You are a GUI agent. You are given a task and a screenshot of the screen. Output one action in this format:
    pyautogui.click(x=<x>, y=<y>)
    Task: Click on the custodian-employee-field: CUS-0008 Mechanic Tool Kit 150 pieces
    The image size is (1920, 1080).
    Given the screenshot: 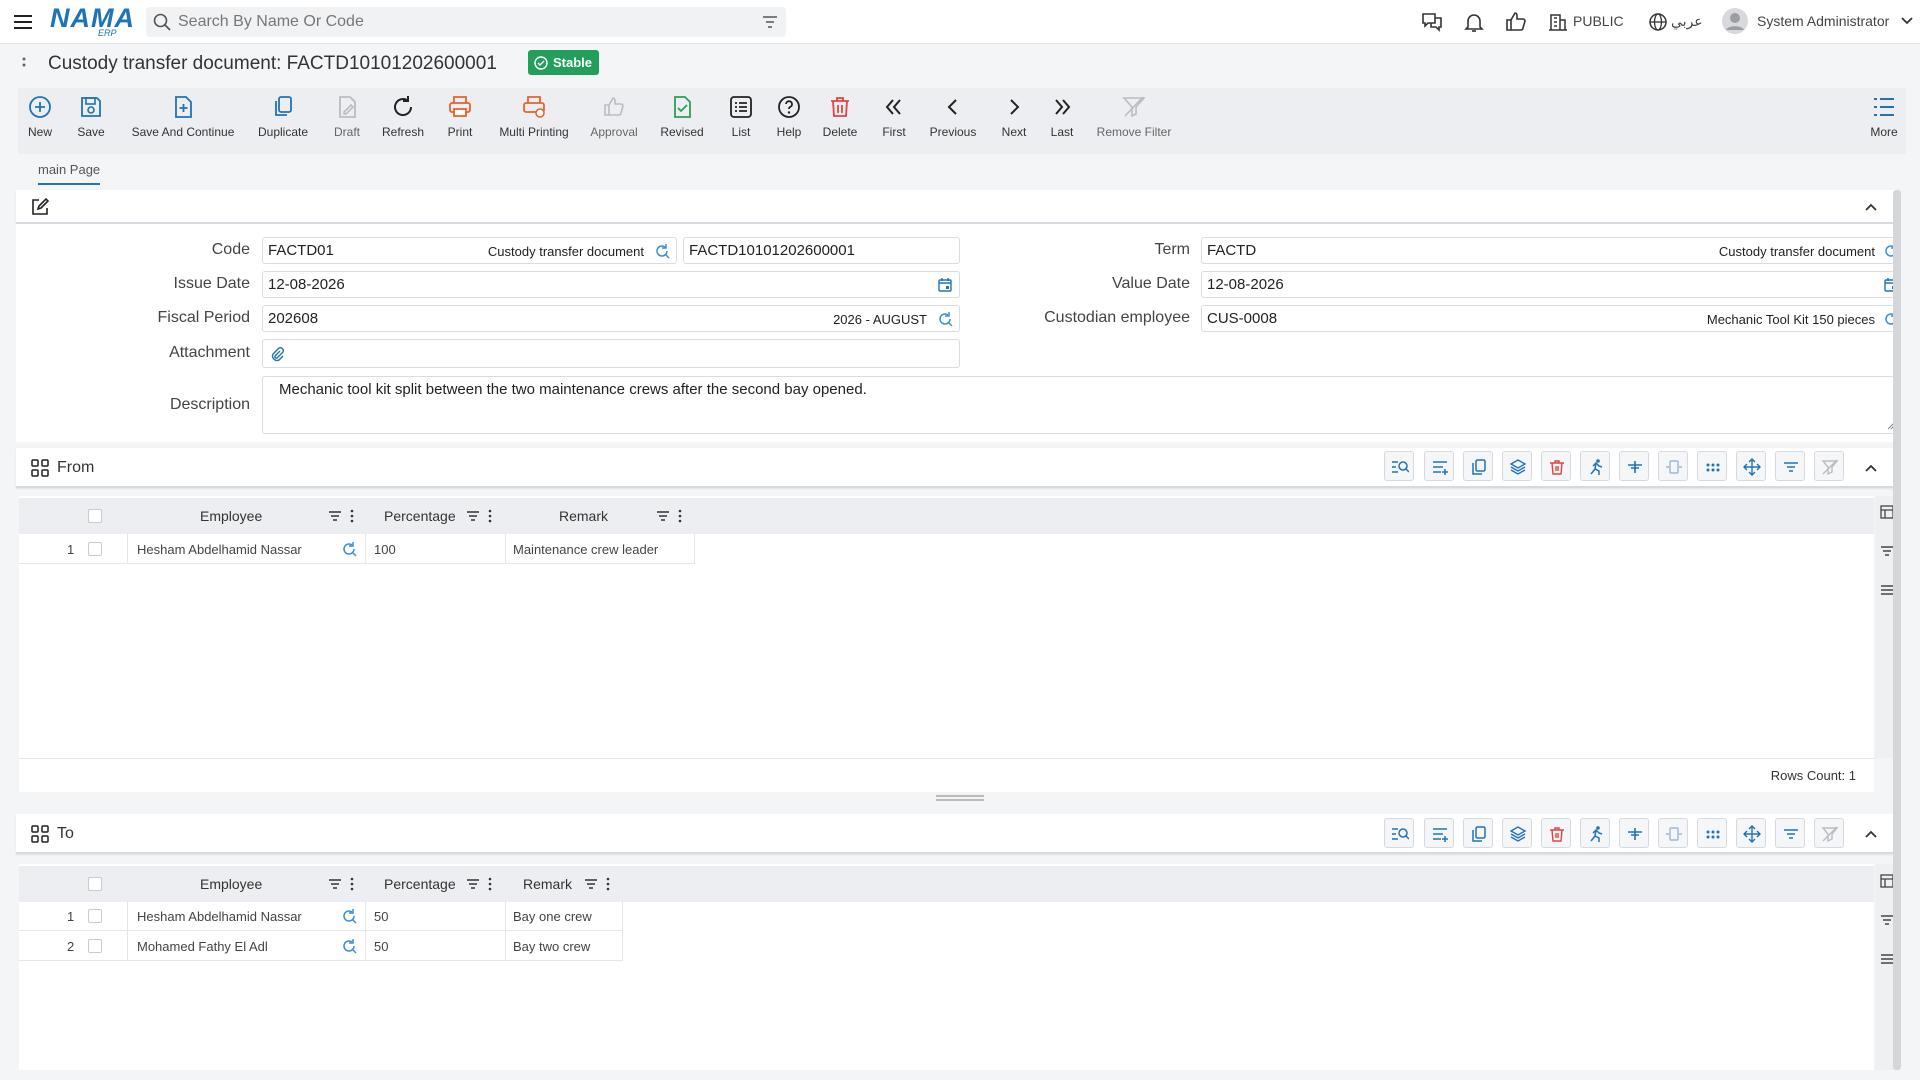 What is the action you would take?
    pyautogui.click(x=1550, y=318)
    